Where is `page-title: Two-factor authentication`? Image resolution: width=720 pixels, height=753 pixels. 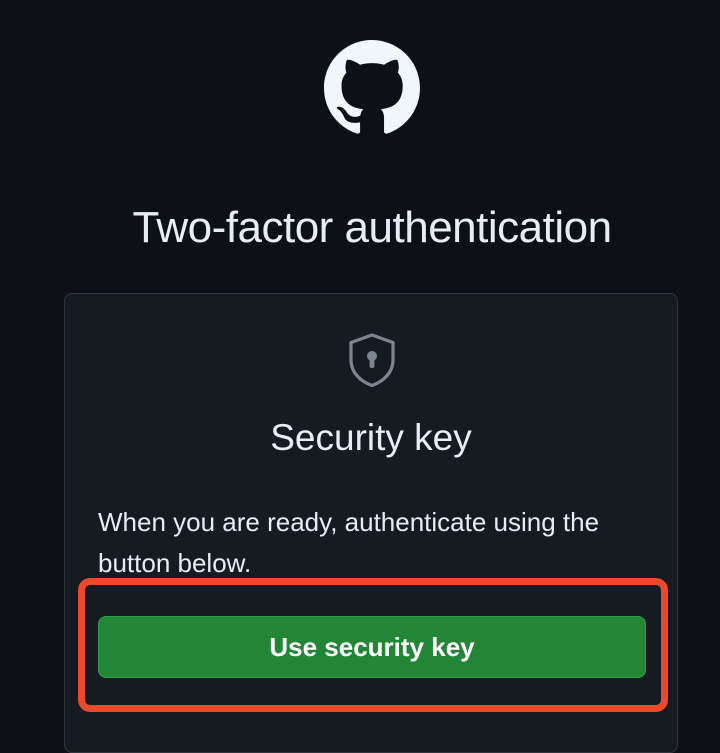
page-title: Two-factor authentication is located at coordinates (372, 227).